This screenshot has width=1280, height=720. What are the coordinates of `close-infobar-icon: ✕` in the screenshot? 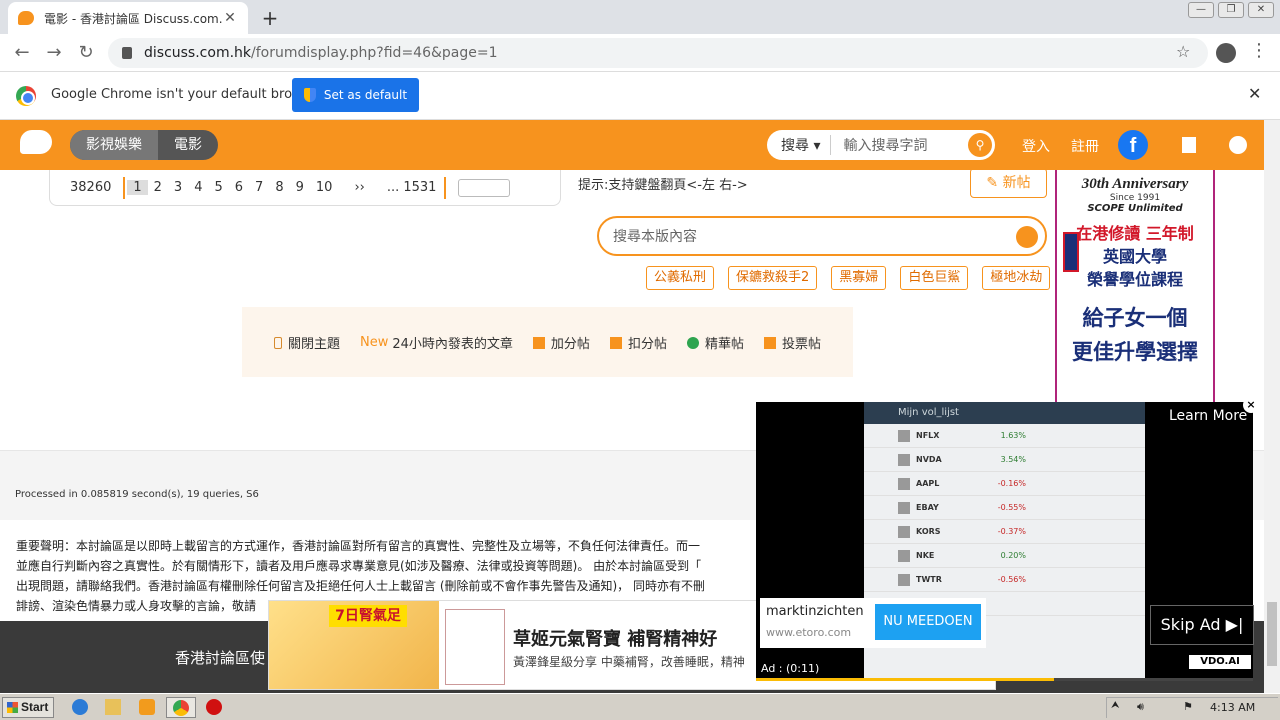 It's located at (1254, 93).